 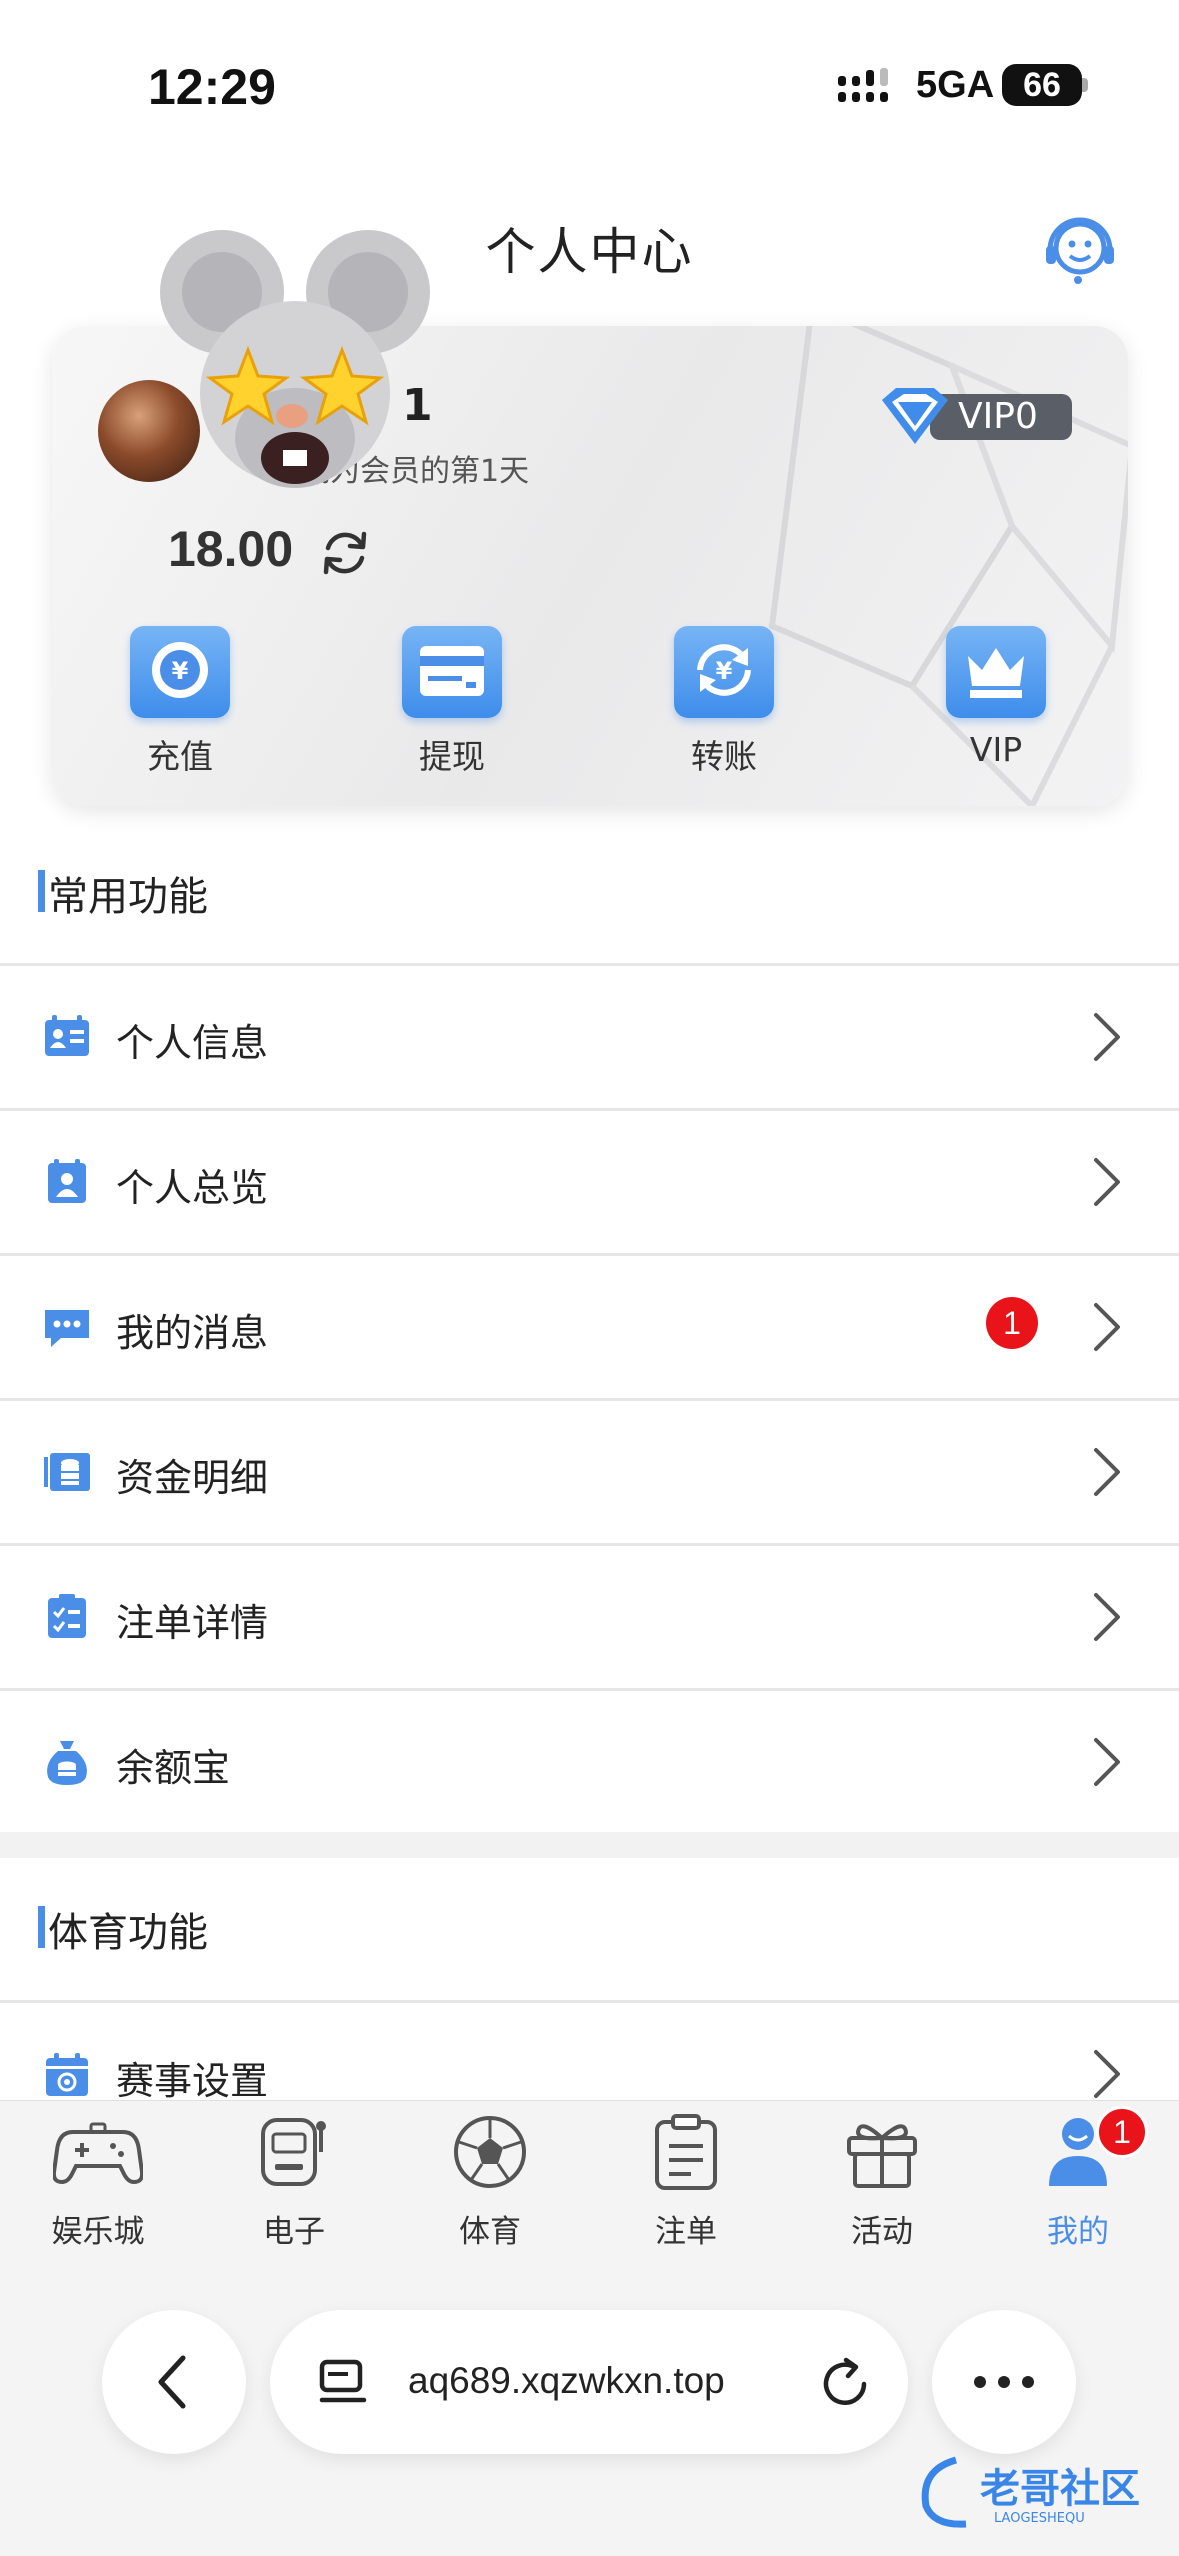 What do you see at coordinates (1078, 2232) in the screenshot?
I see `tab-label: 我的` at bounding box center [1078, 2232].